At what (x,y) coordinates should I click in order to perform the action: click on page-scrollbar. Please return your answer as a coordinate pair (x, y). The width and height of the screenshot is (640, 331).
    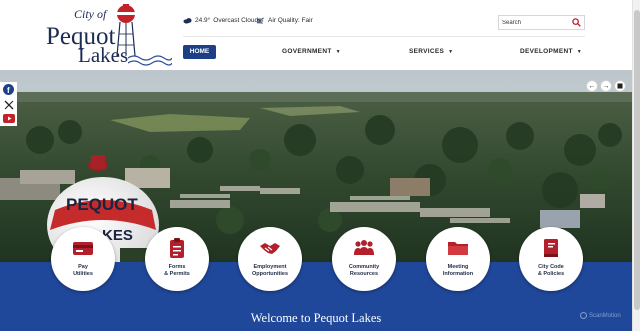
    Looking at the image, I should click on (636, 165).